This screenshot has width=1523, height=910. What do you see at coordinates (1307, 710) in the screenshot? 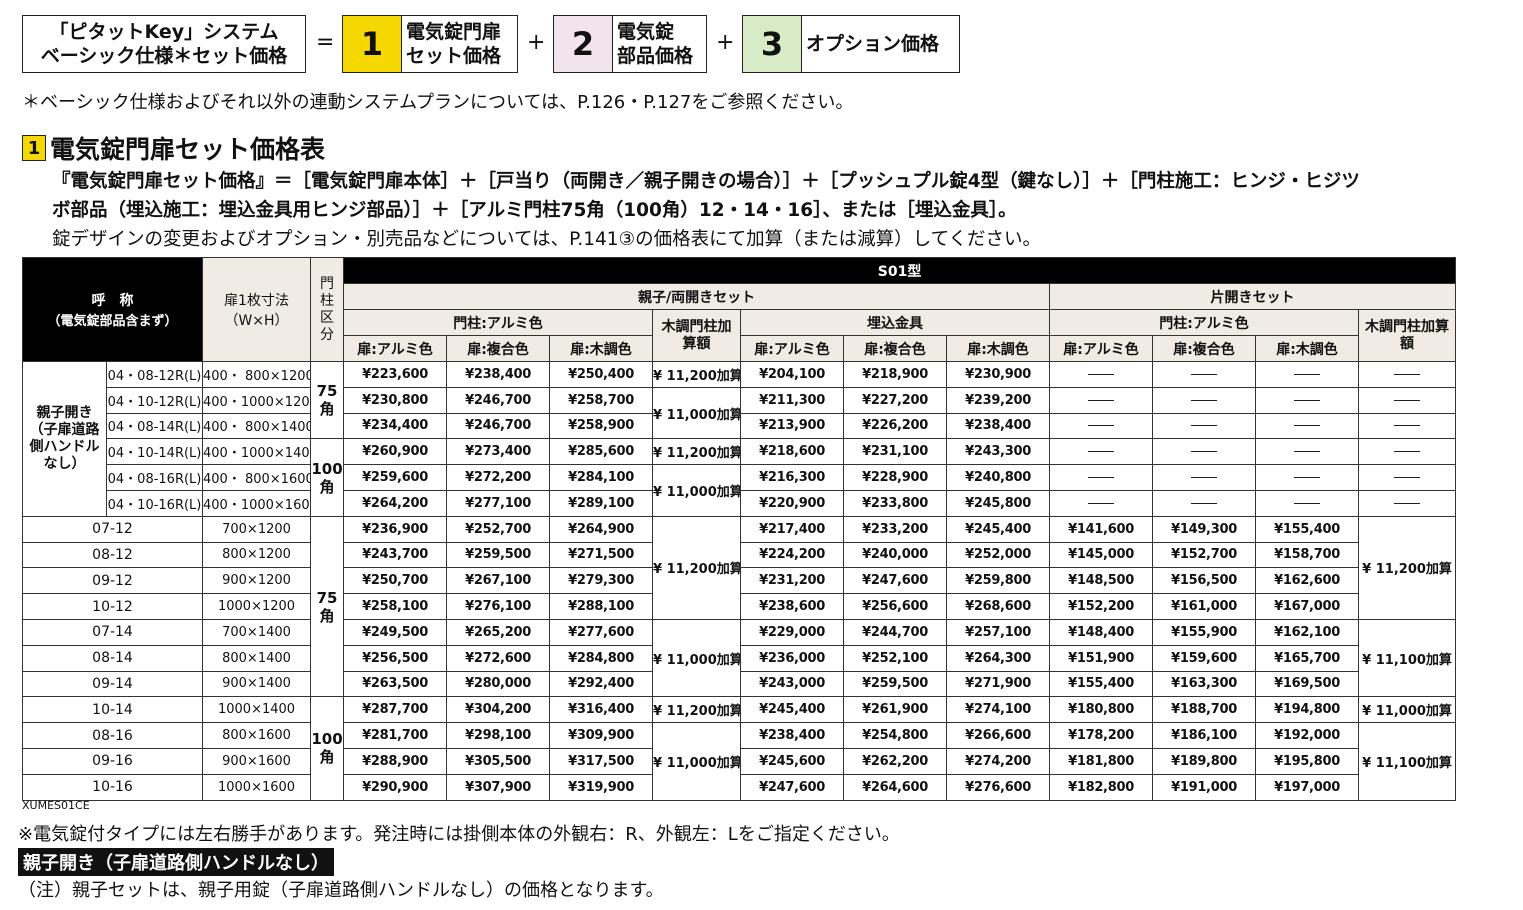
I see `price-single: ¥194,800` at bounding box center [1307, 710].